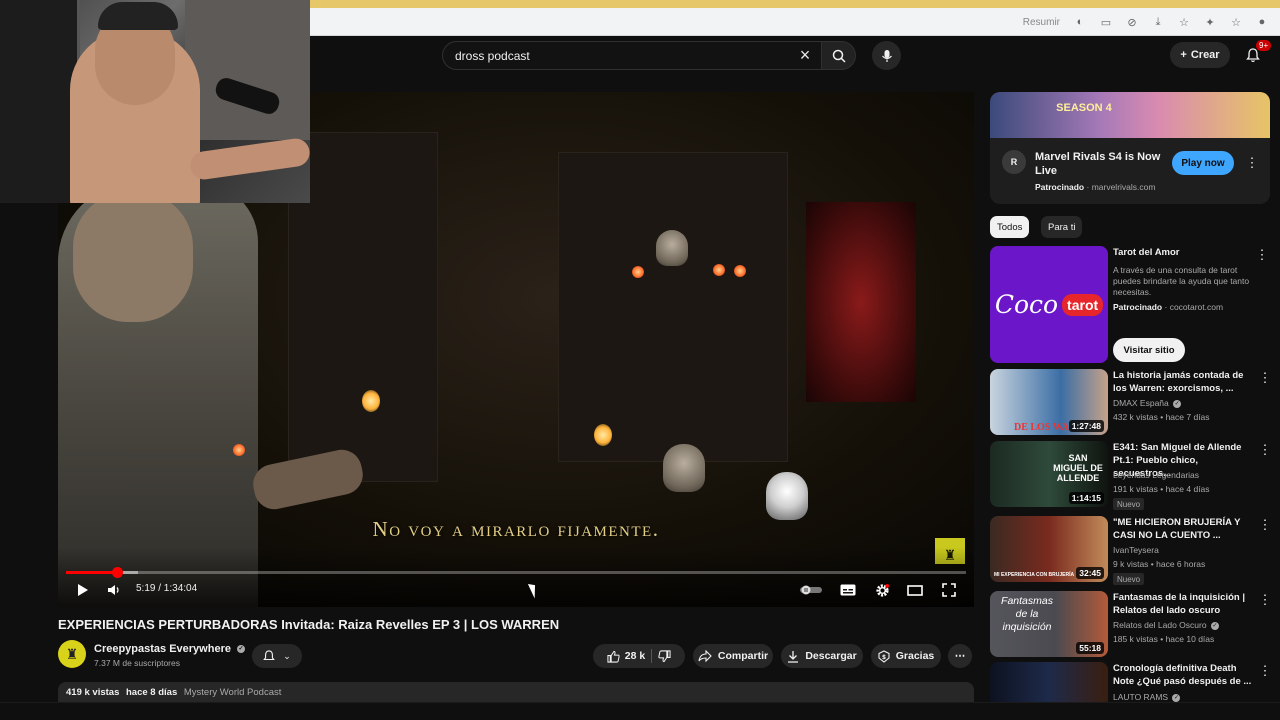  I want to click on volume-button, so click(114, 590).